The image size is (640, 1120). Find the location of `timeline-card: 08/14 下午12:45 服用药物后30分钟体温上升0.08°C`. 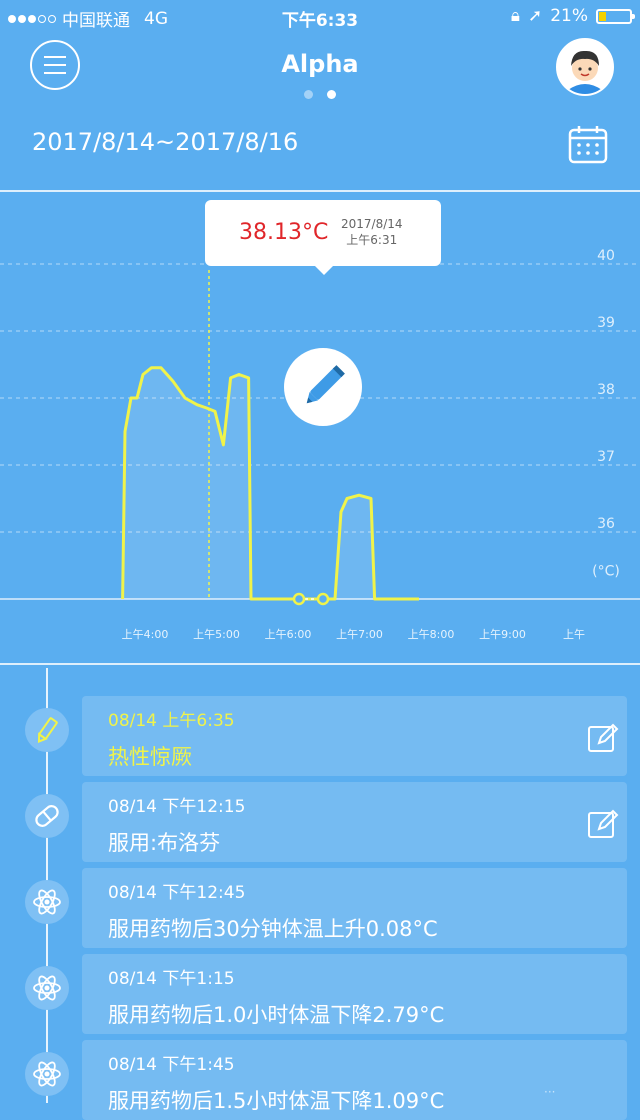

timeline-card: 08/14 下午12:45 服用药物后30分钟体温上升0.08°C is located at coordinates (354, 908).